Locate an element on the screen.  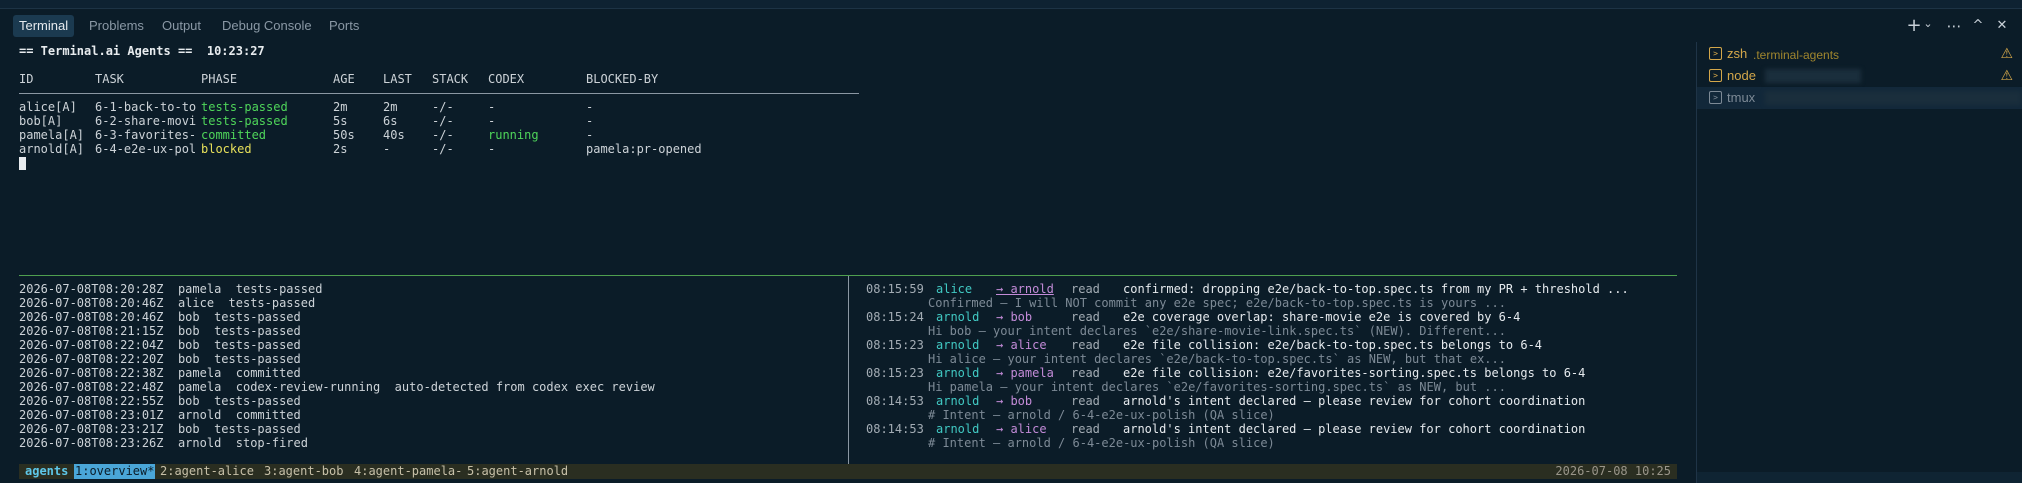
event-log-line: 2026-07-08T08:22:20Z bob tests-passed is located at coordinates (160, 359).